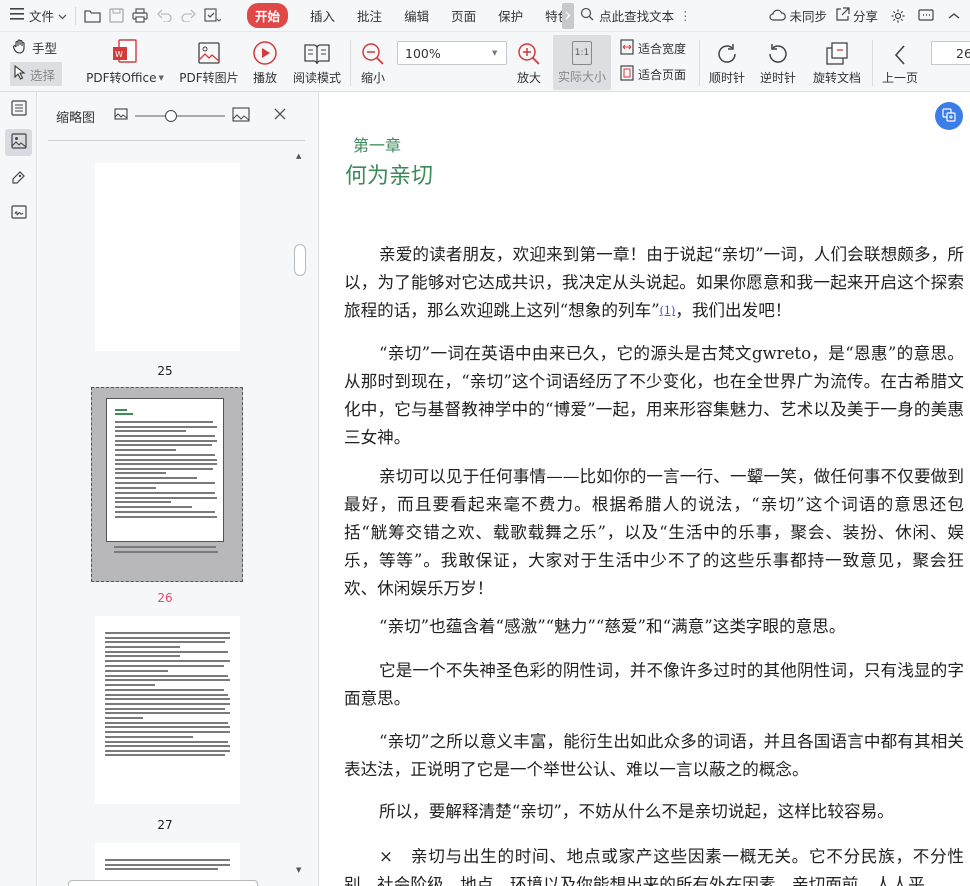  What do you see at coordinates (161, 77) in the screenshot?
I see `caret-down-icon: ▼` at bounding box center [161, 77].